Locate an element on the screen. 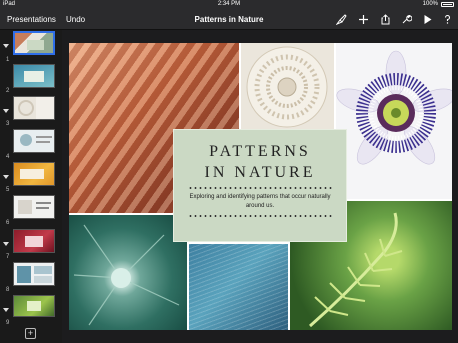 The height and width of the screenshot is (343, 458). slide-number: 9 is located at coordinates (8, 323).